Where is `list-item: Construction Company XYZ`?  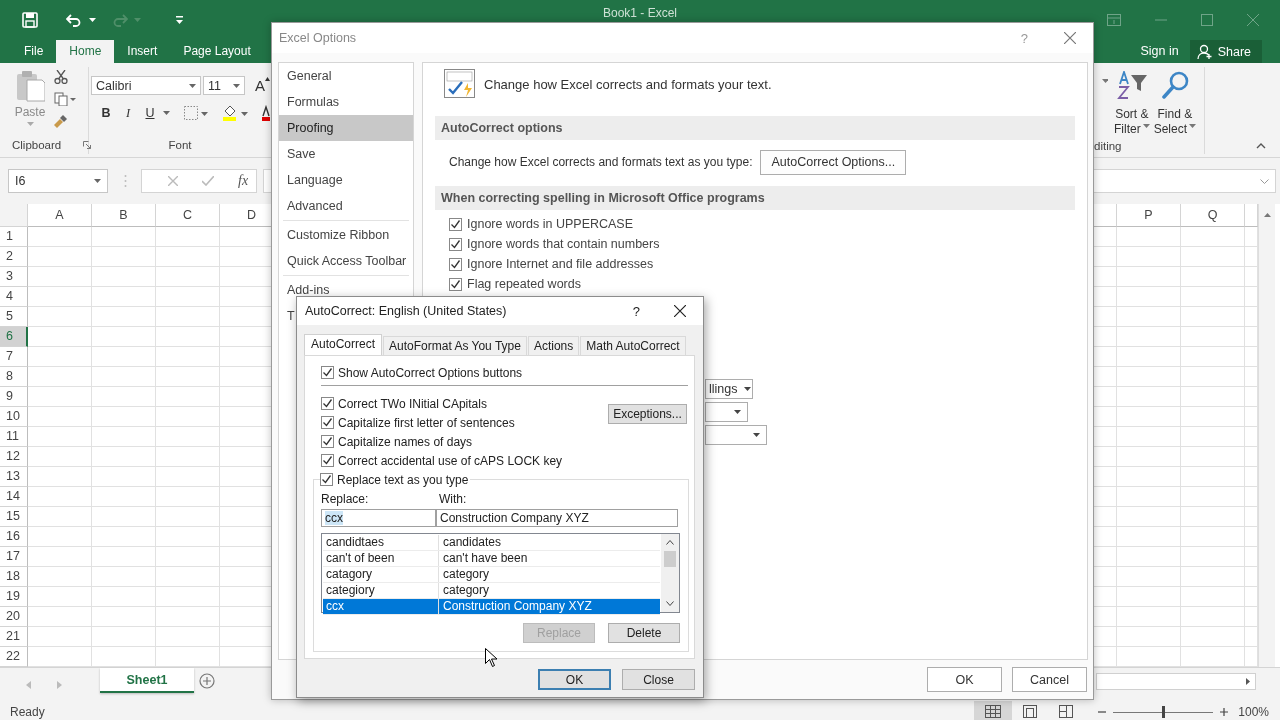
list-item: Construction Company XYZ is located at coordinates (549, 606).